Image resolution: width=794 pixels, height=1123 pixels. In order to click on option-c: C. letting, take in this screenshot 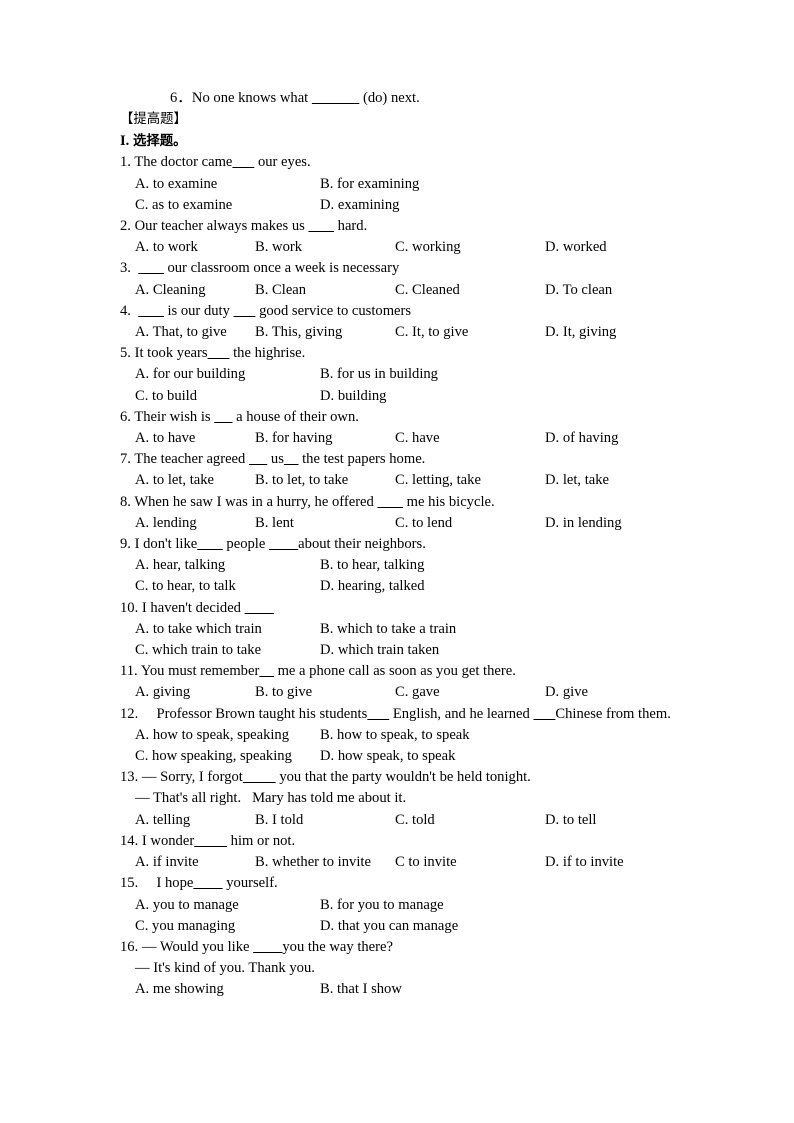, I will do `click(470, 480)`.